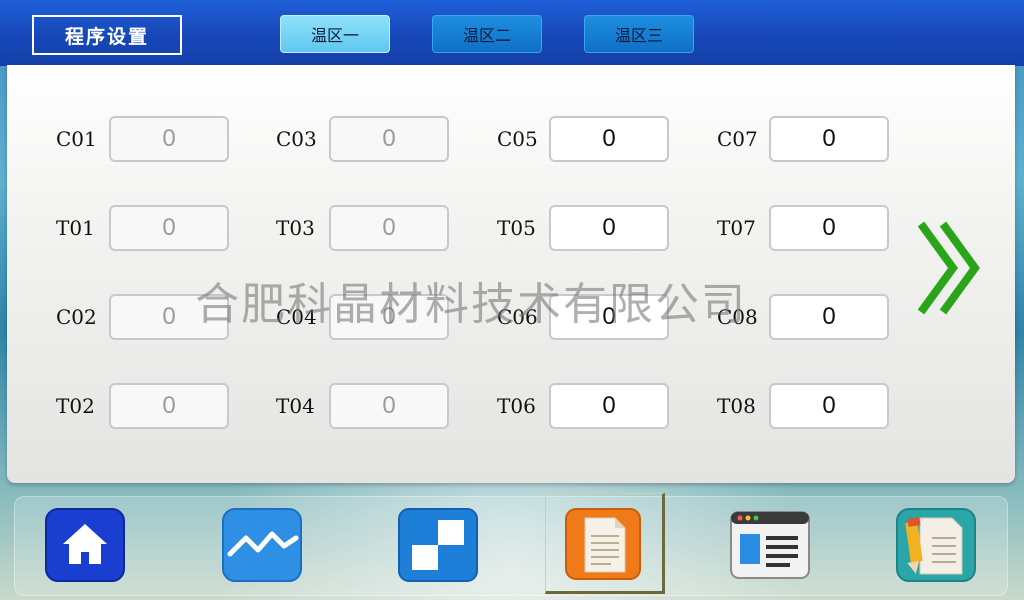 This screenshot has height=600, width=1024. What do you see at coordinates (609, 139) in the screenshot?
I see `field-c05: 0` at bounding box center [609, 139].